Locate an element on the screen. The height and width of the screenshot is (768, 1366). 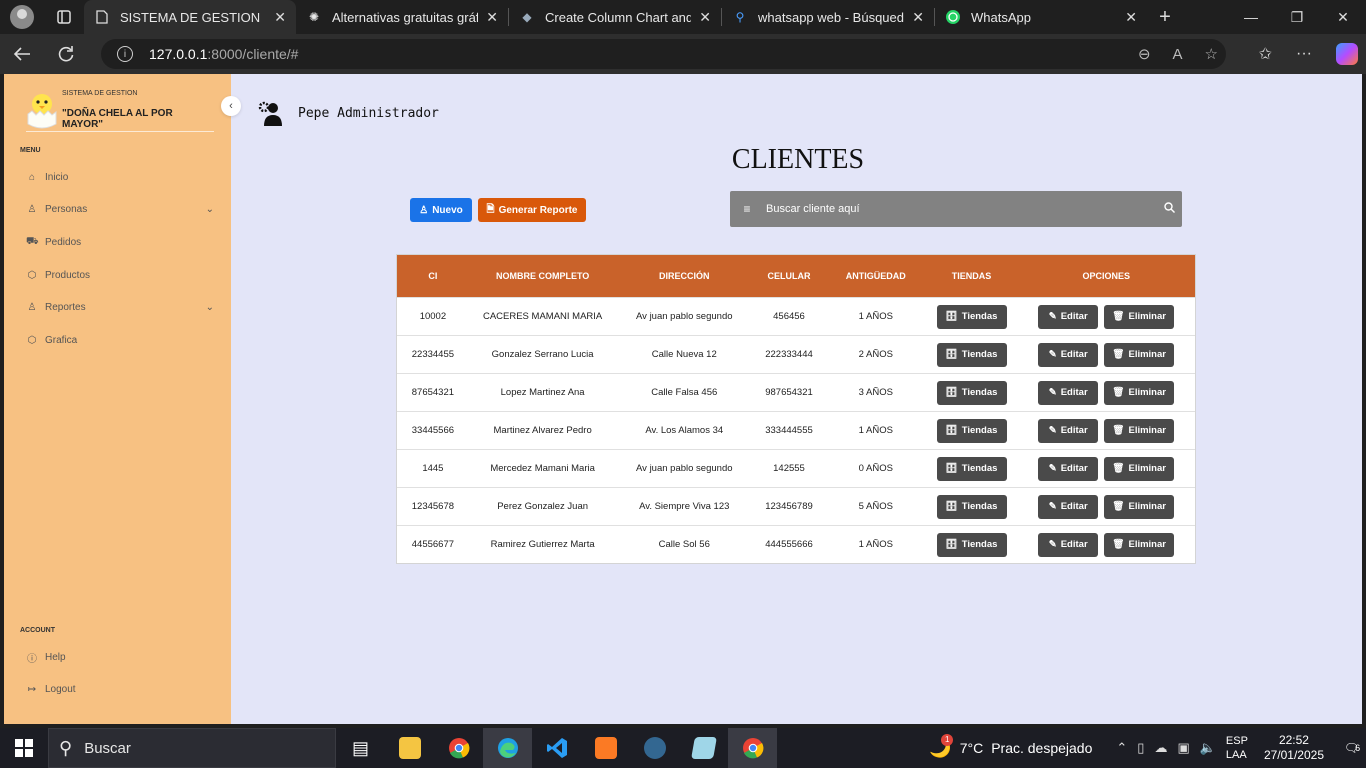
zoom-icon: ⊖ is located at coordinates (1144, 54).